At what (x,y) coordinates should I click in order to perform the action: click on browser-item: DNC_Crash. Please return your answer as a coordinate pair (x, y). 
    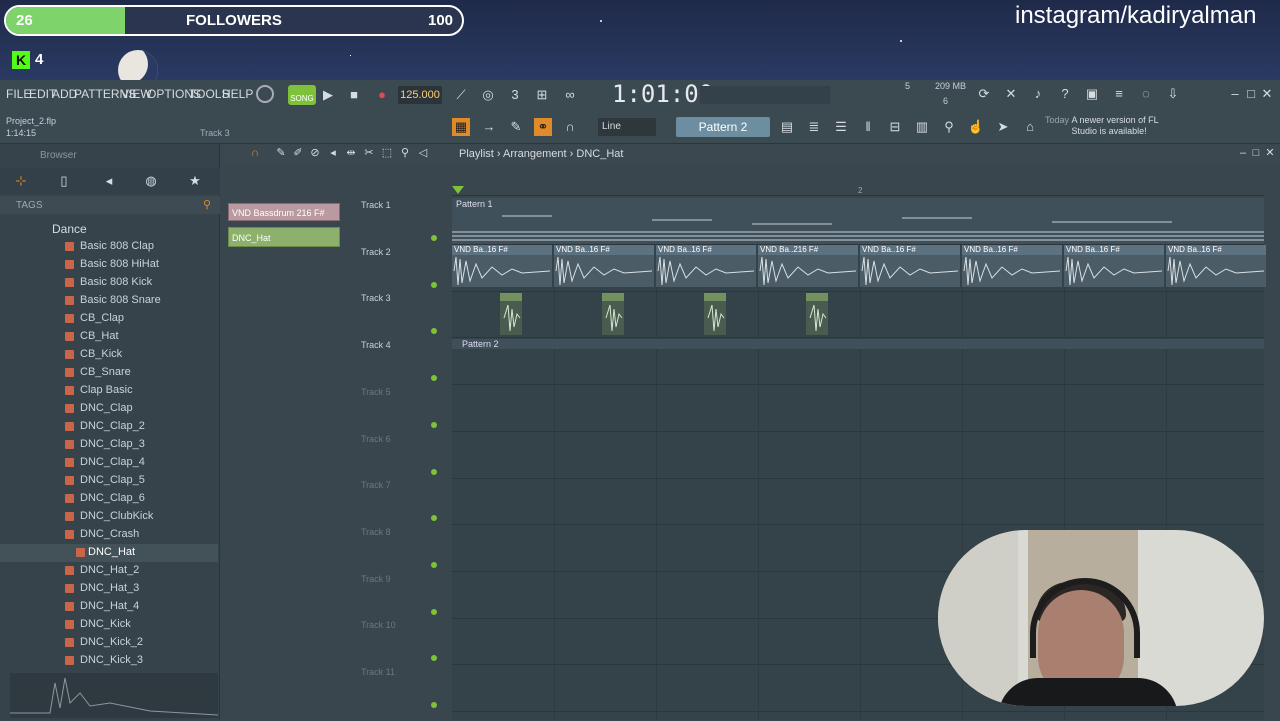
    Looking at the image, I should click on (109, 535).